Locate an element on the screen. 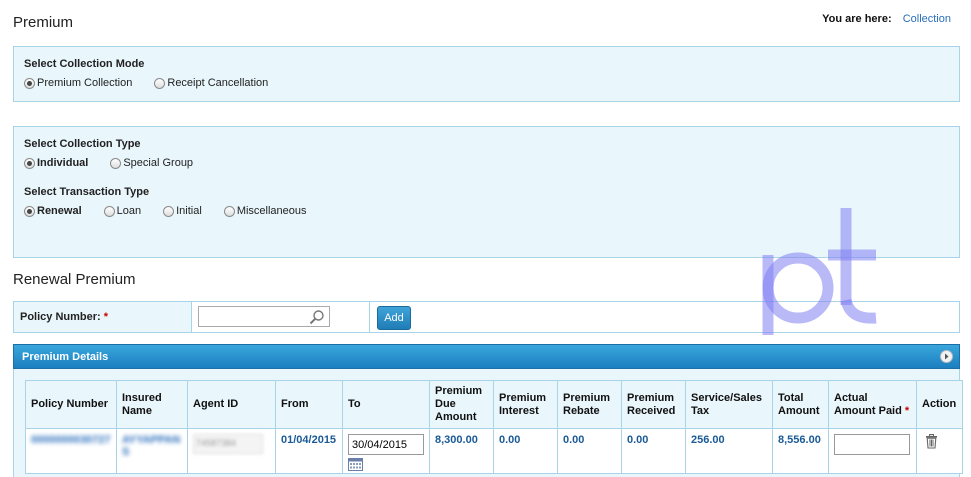  cell-total-amount: 8,556.00 is located at coordinates (800, 451).